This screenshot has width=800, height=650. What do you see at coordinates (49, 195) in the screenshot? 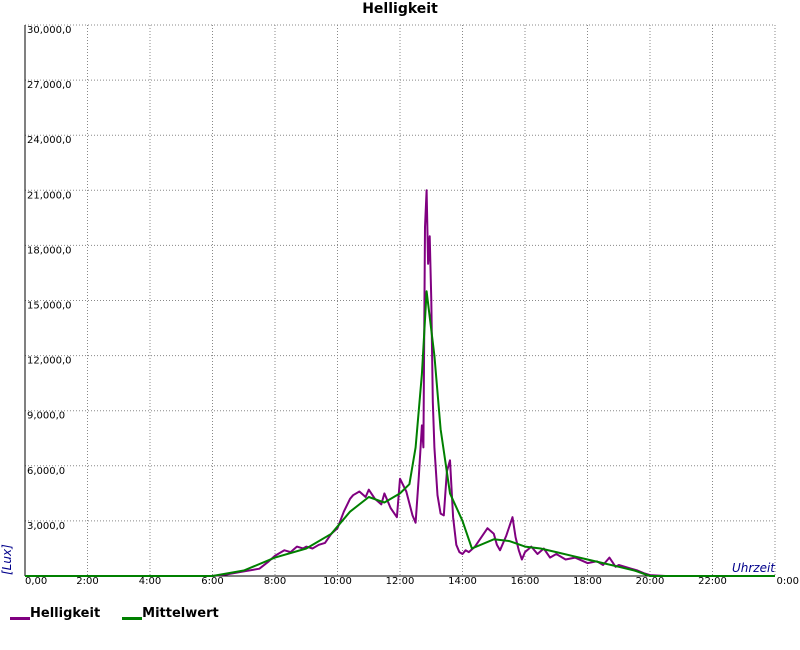
I see `y-tick-label: 21,000,0` at bounding box center [49, 195].